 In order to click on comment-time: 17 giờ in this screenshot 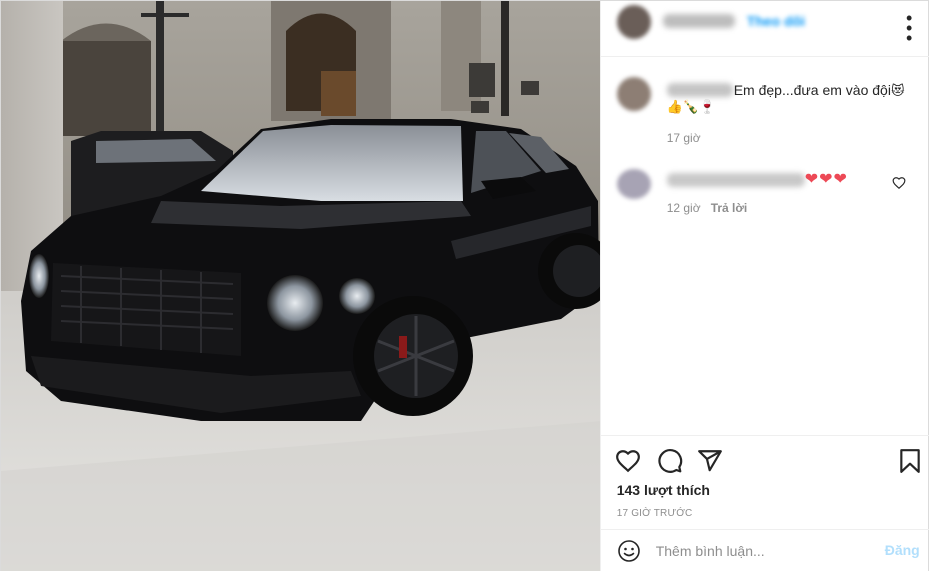, I will do `click(684, 138)`.